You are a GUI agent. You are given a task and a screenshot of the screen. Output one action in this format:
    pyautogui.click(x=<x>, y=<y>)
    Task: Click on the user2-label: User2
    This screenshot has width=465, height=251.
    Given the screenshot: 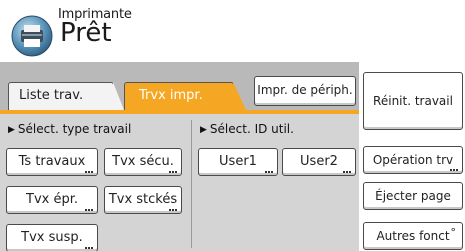 What is the action you would take?
    pyautogui.click(x=319, y=161)
    